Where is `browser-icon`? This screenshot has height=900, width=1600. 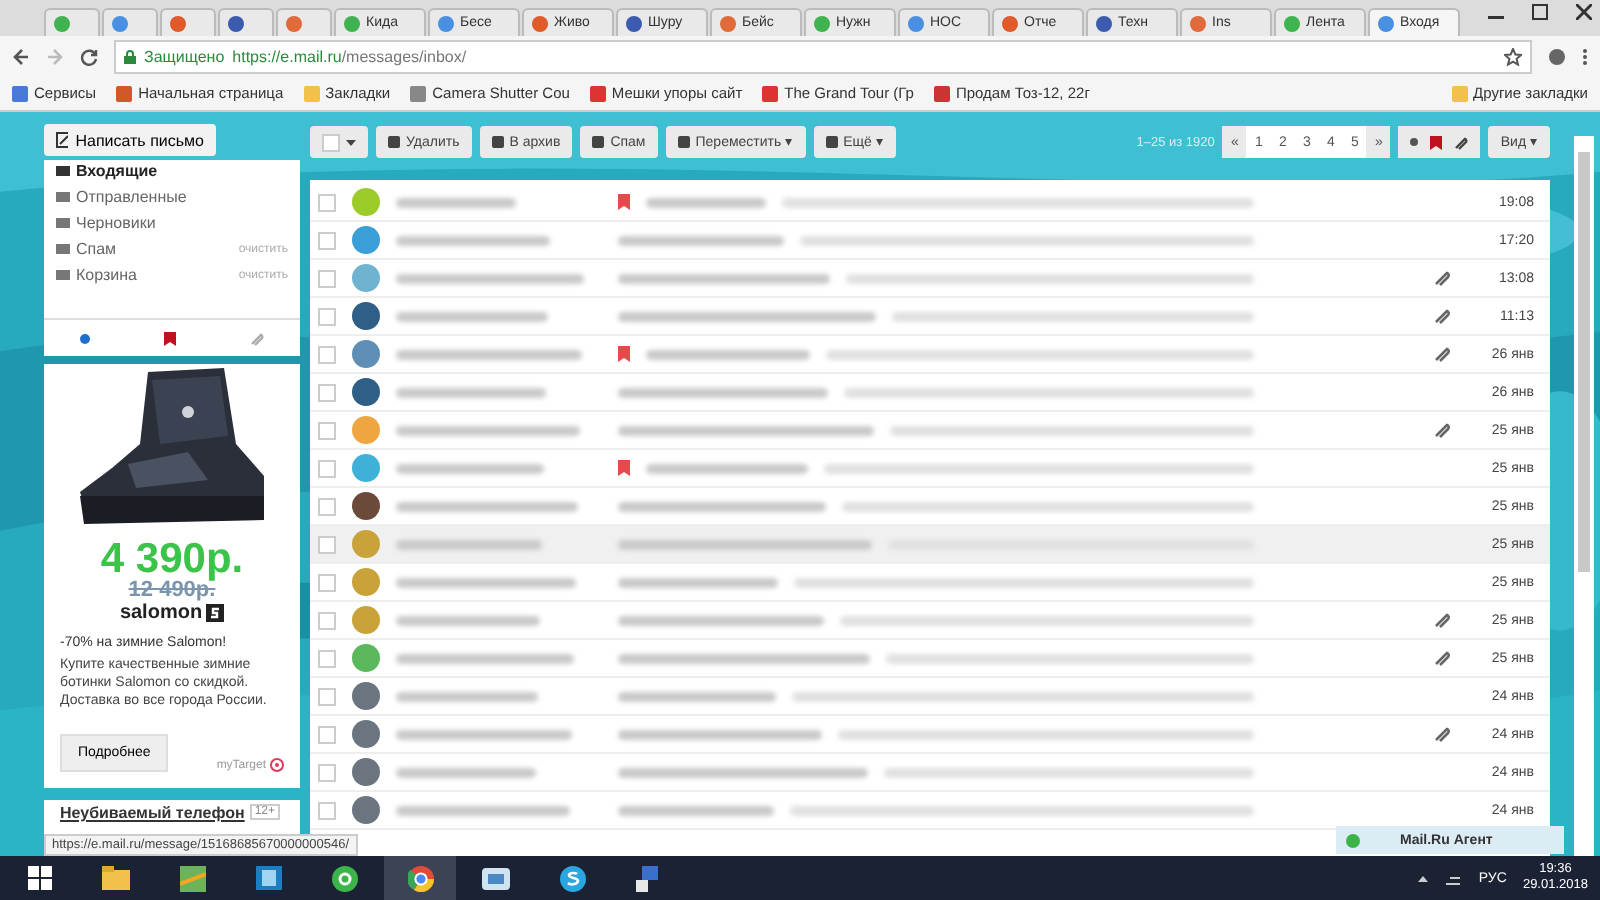
browser-icon is located at coordinates (420, 878).